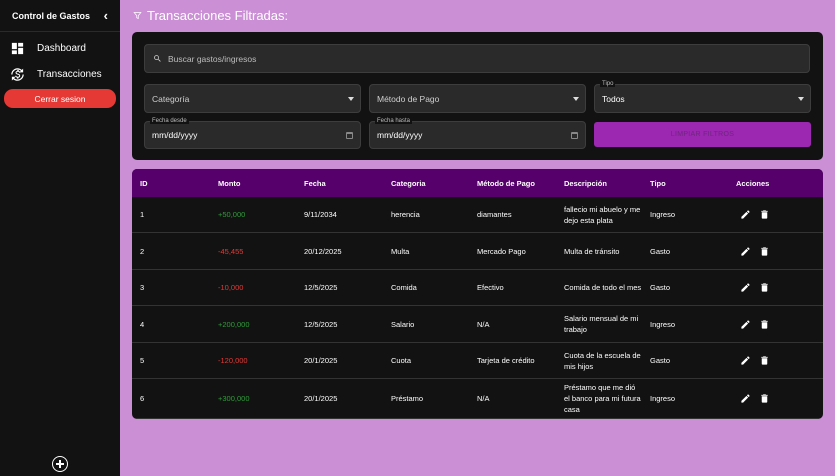 Image resolution: width=835 pixels, height=476 pixels. I want to click on cell-description: Cuota de la escuela de mis hijos, so click(602, 360).